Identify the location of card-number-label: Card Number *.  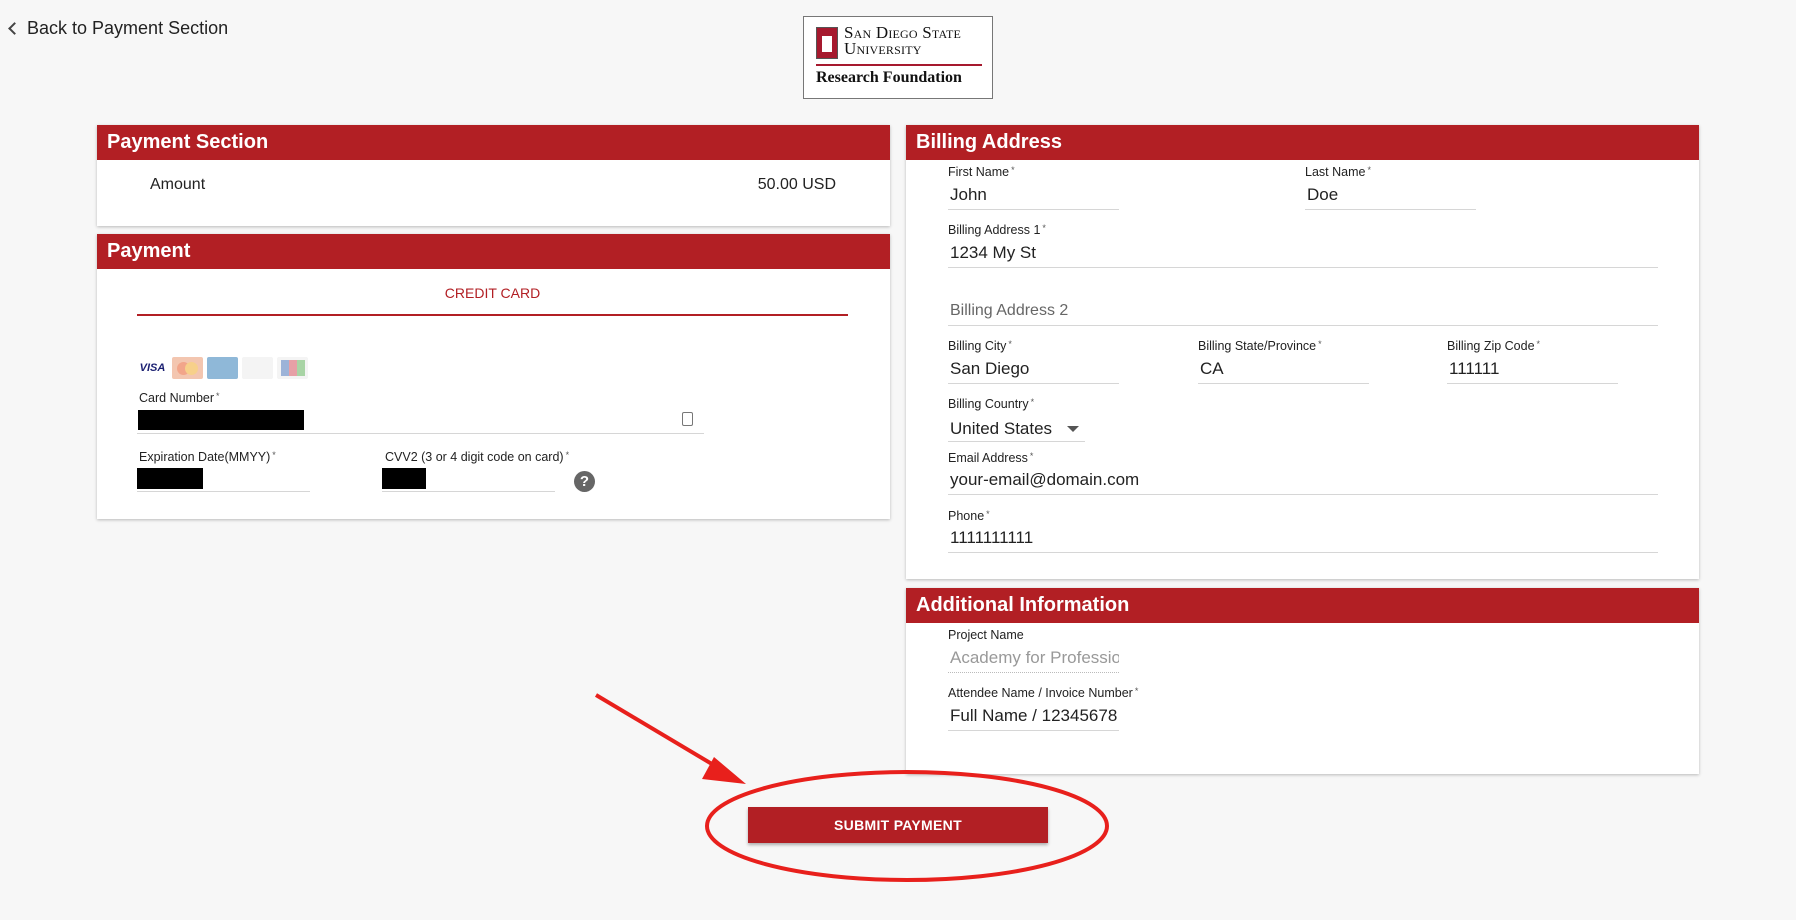
(179, 398).